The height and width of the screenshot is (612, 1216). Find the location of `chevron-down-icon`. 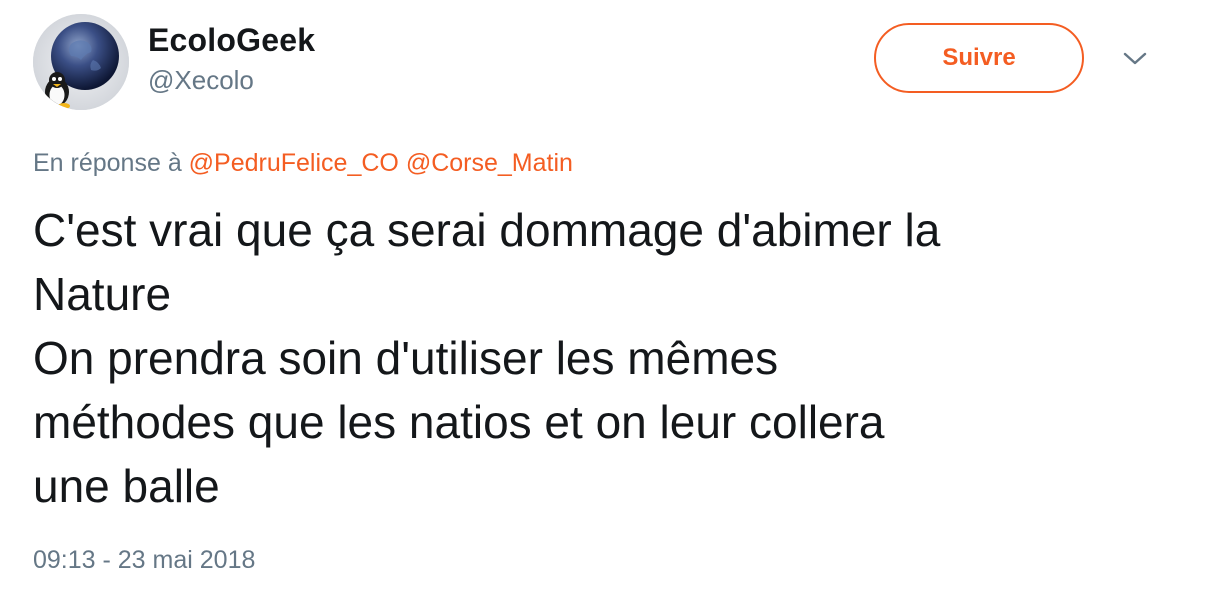

chevron-down-icon is located at coordinates (1135, 58).